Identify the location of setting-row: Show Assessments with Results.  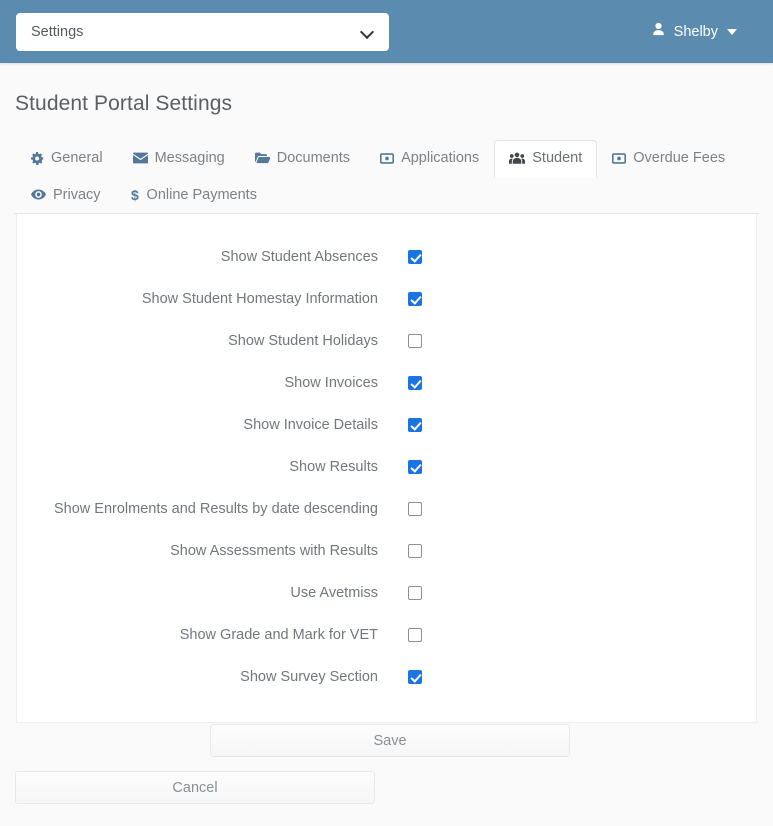
(386, 551).